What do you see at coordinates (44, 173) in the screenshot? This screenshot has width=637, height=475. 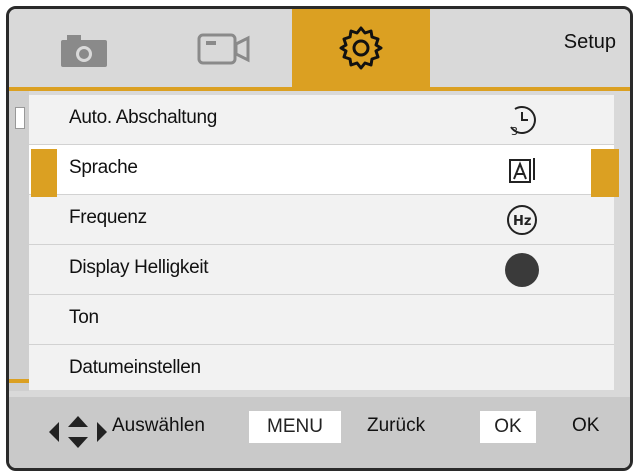 I see `selection-marker-left` at bounding box center [44, 173].